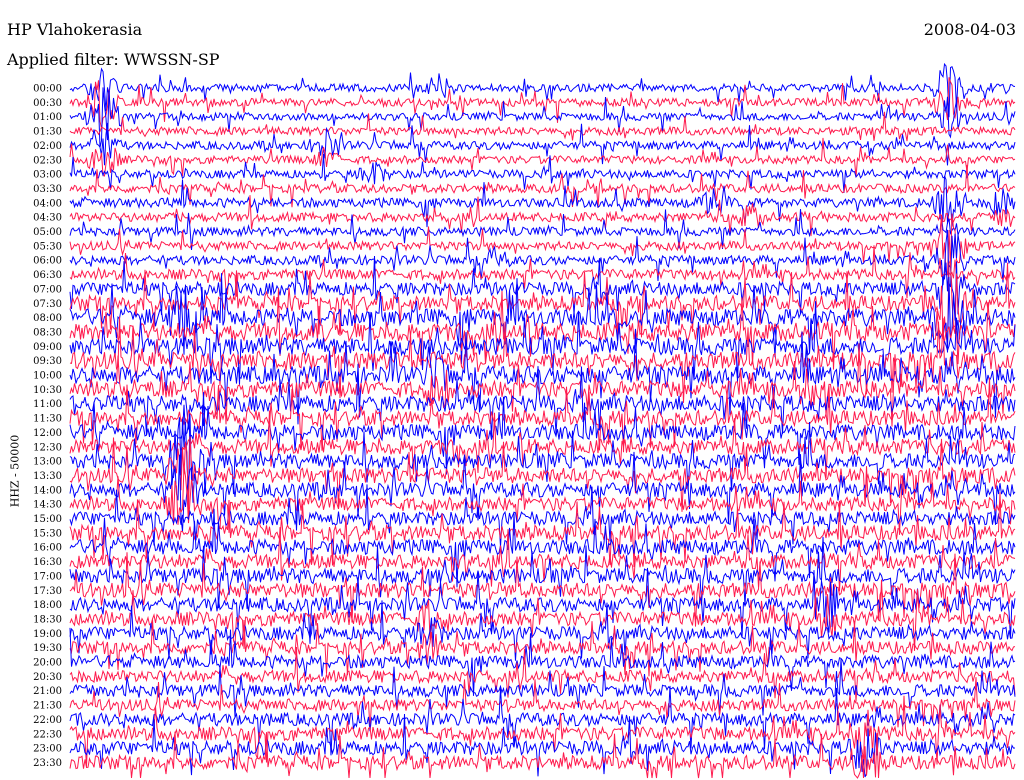 Image resolution: width=1024 pixels, height=780 pixels. I want to click on row-time-label: 07:30, so click(47, 304).